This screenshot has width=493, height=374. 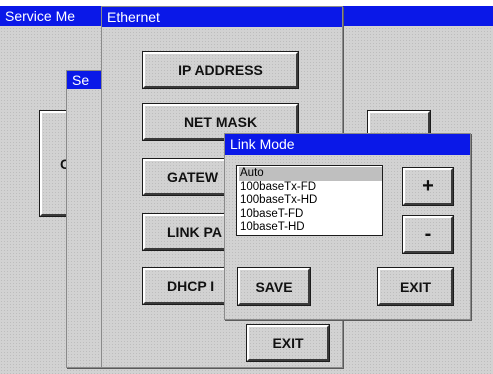 I want to click on link-mode-exit-button: EXIT, so click(x=415, y=286).